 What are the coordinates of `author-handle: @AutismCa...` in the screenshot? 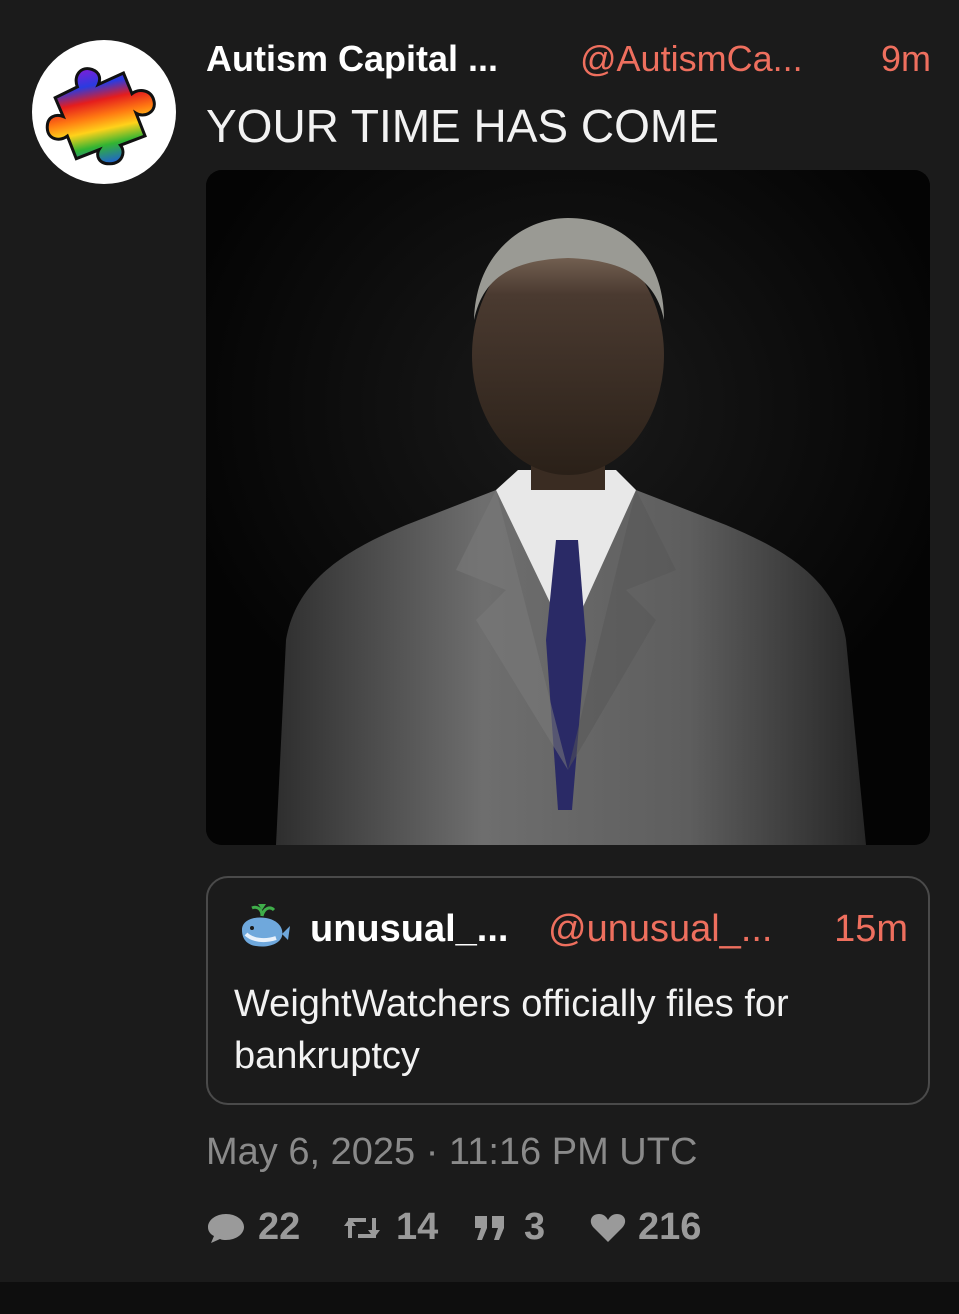 It's located at (691, 59).